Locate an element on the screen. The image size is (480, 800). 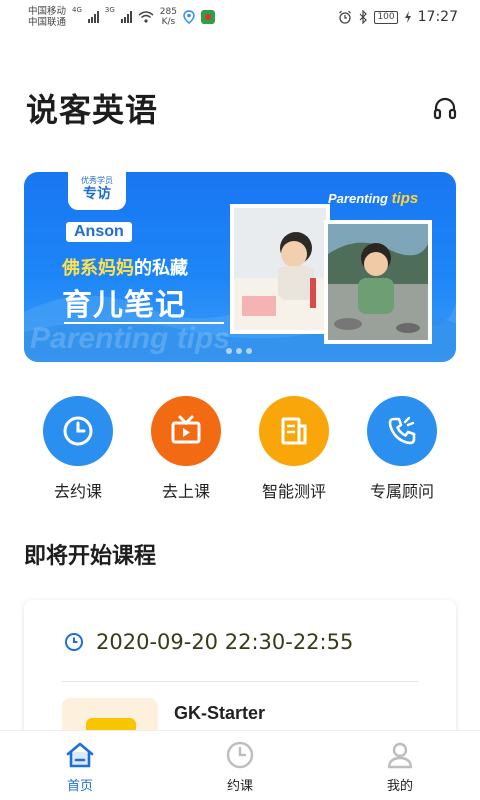
assessment-label: 智能测评 is located at coordinates (293, 491).